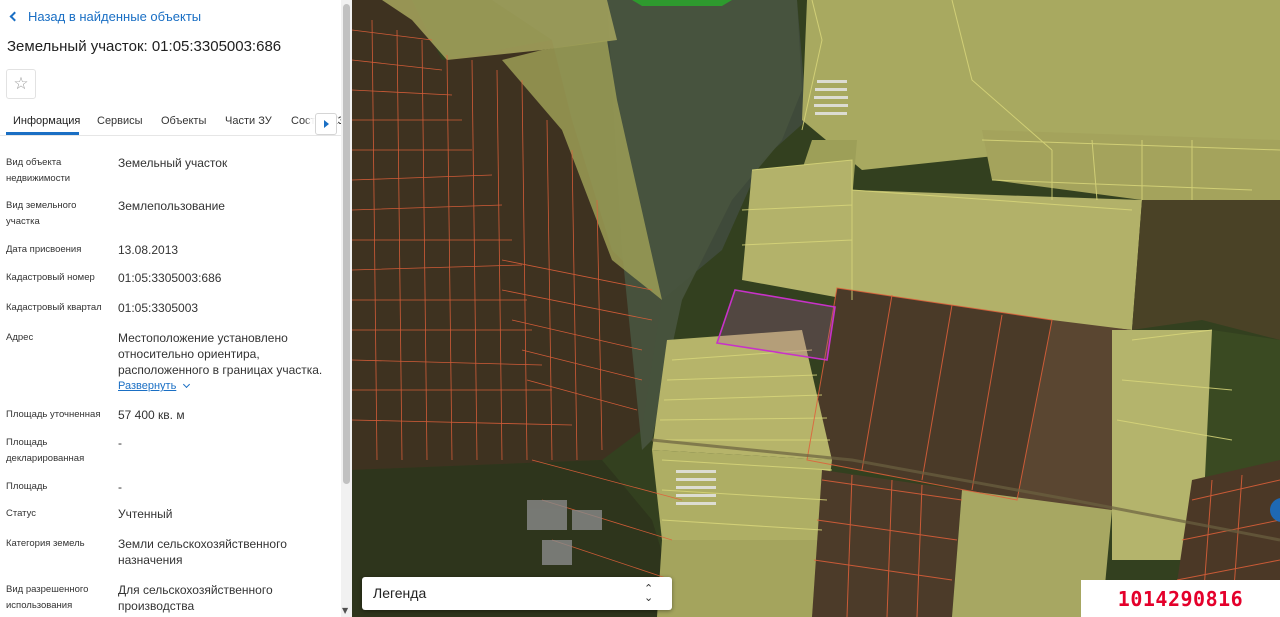  What do you see at coordinates (649, 593) in the screenshot?
I see `chevron-up-down-icon: ⌃ ⌄` at bounding box center [649, 593].